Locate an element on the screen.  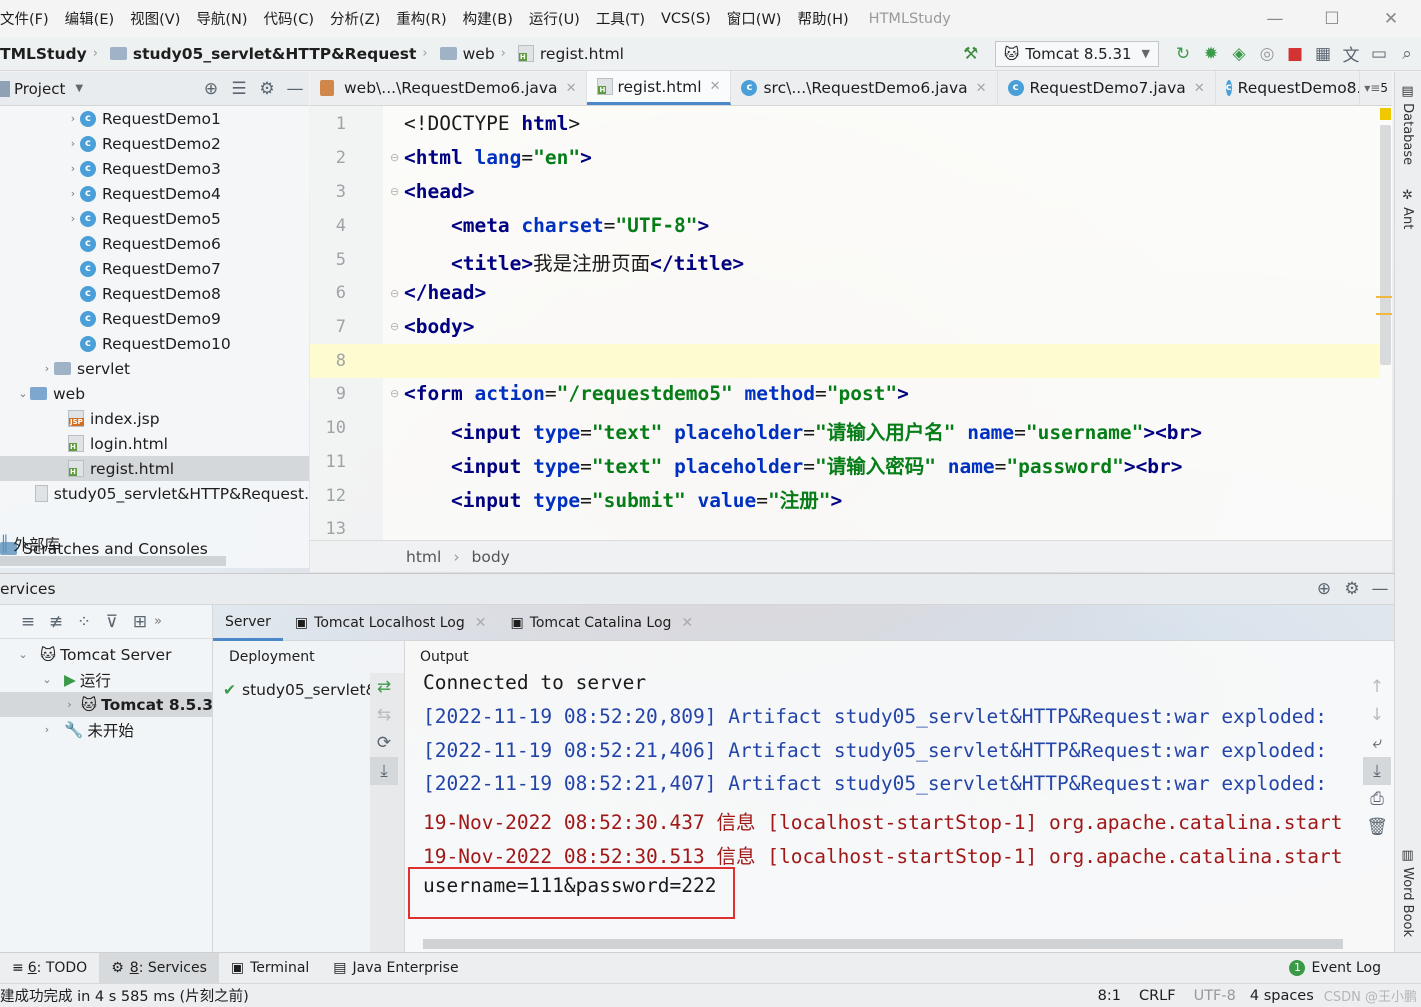
editor-tab-1: Hregist.html ✕ is located at coordinates (659, 88).